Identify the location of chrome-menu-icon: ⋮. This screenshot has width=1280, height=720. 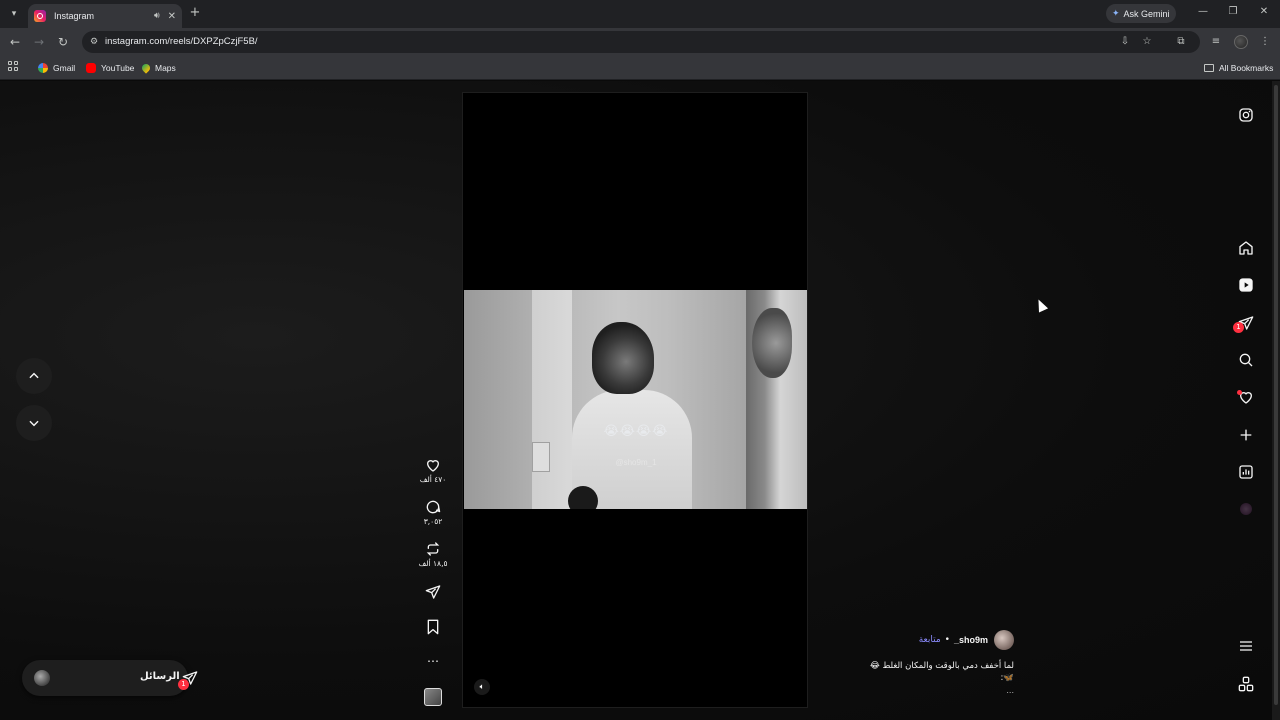
(1265, 42).